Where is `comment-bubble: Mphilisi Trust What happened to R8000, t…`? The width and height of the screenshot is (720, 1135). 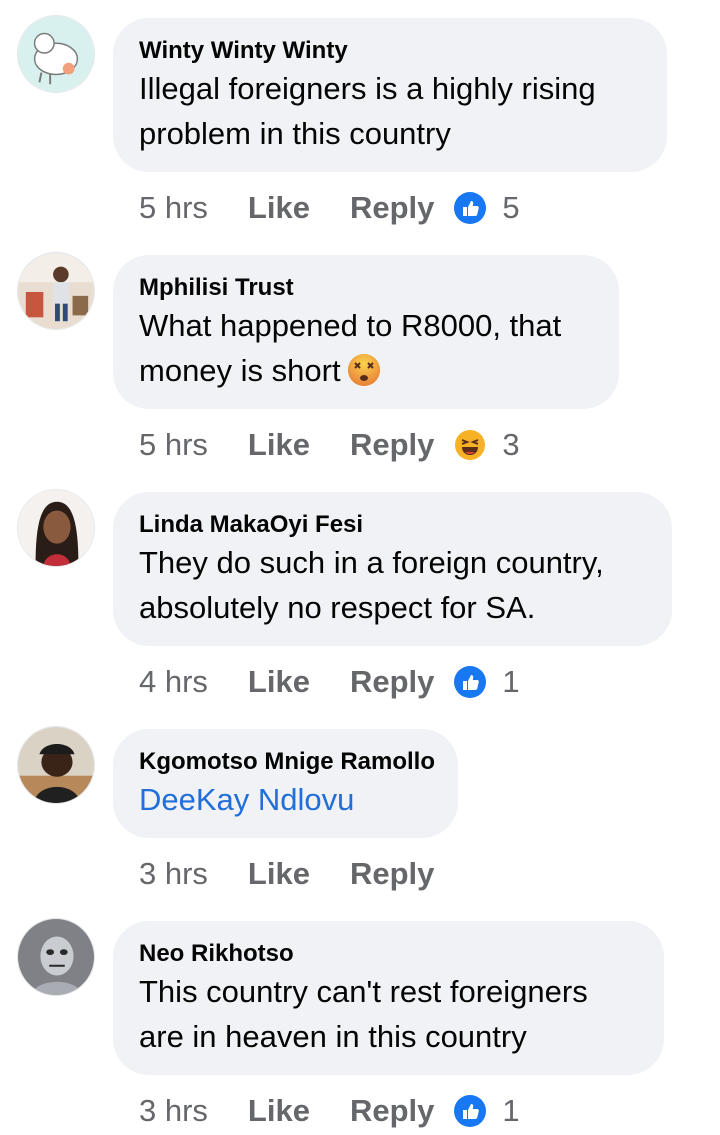 comment-bubble: Mphilisi Trust What happened to R8000, t… is located at coordinates (366, 332).